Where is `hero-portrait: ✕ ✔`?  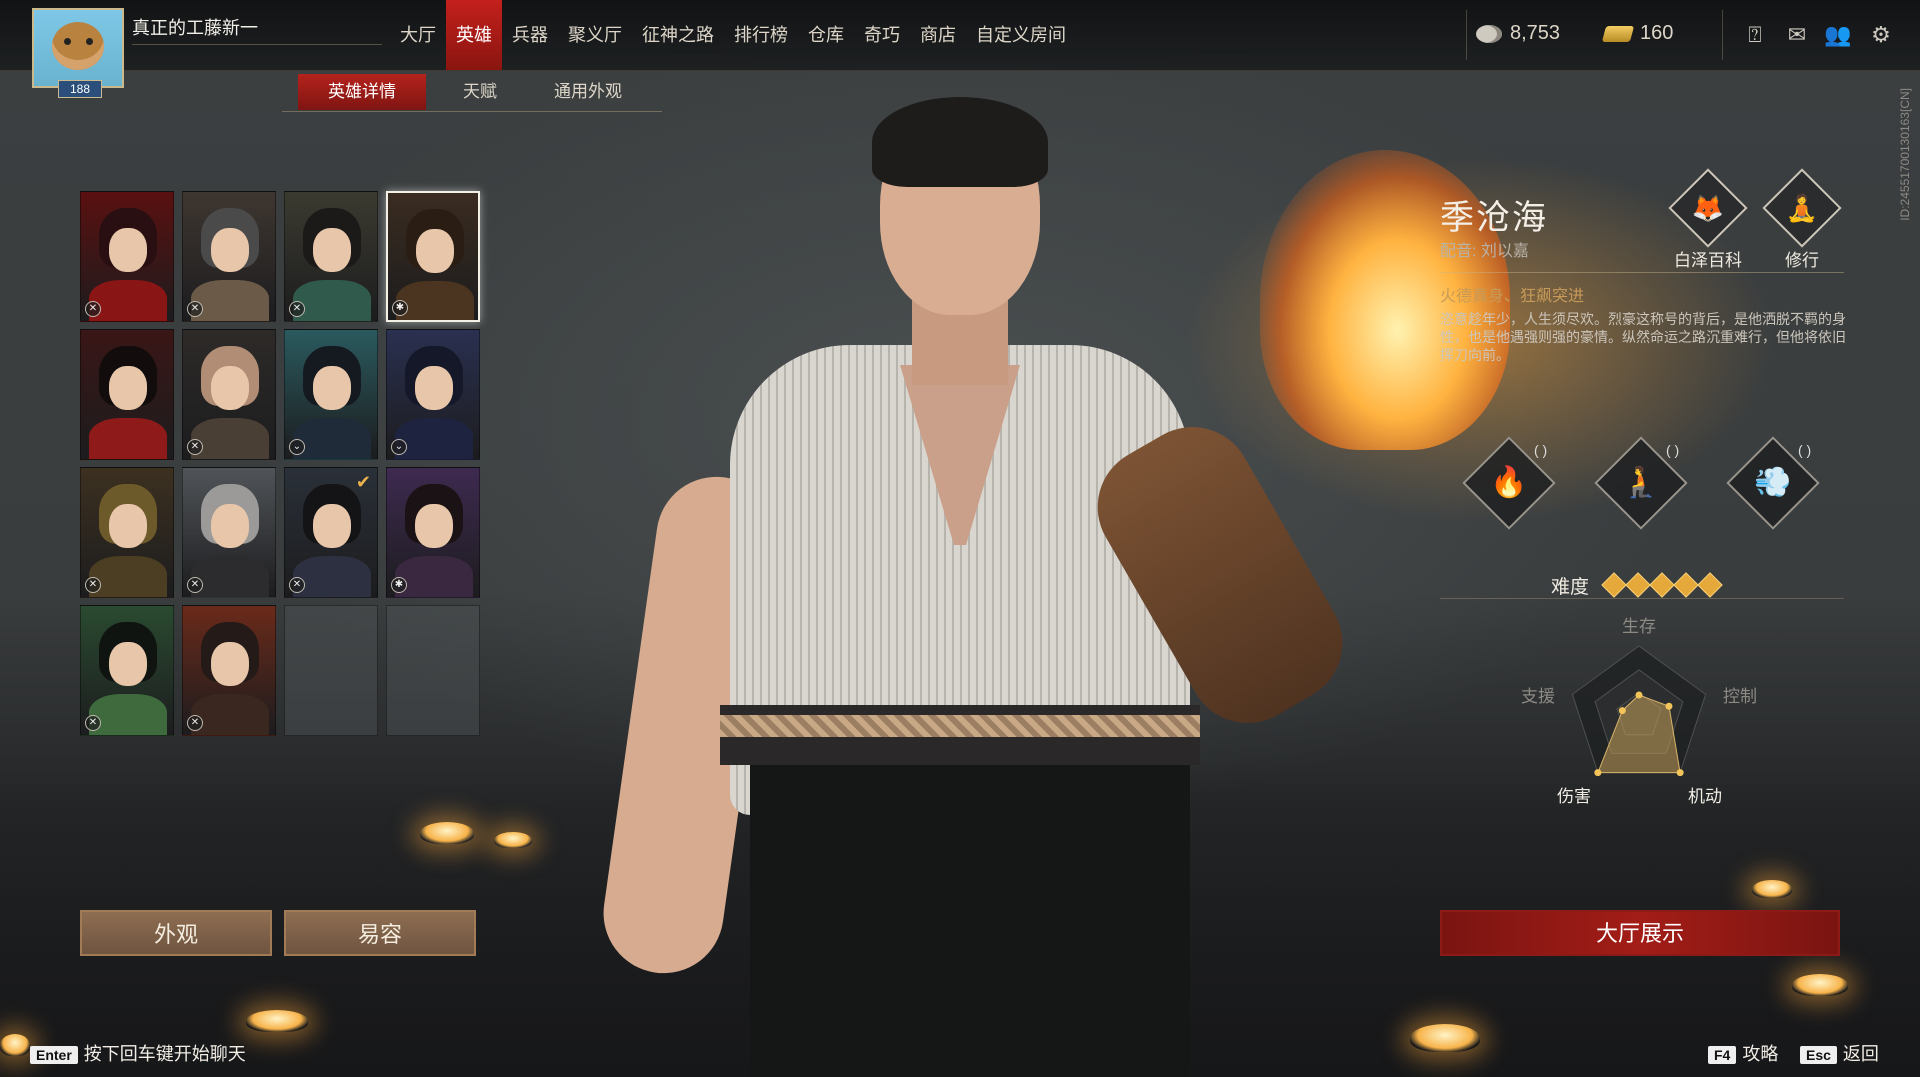
hero-portrait: ✕ ✔ is located at coordinates (331, 532).